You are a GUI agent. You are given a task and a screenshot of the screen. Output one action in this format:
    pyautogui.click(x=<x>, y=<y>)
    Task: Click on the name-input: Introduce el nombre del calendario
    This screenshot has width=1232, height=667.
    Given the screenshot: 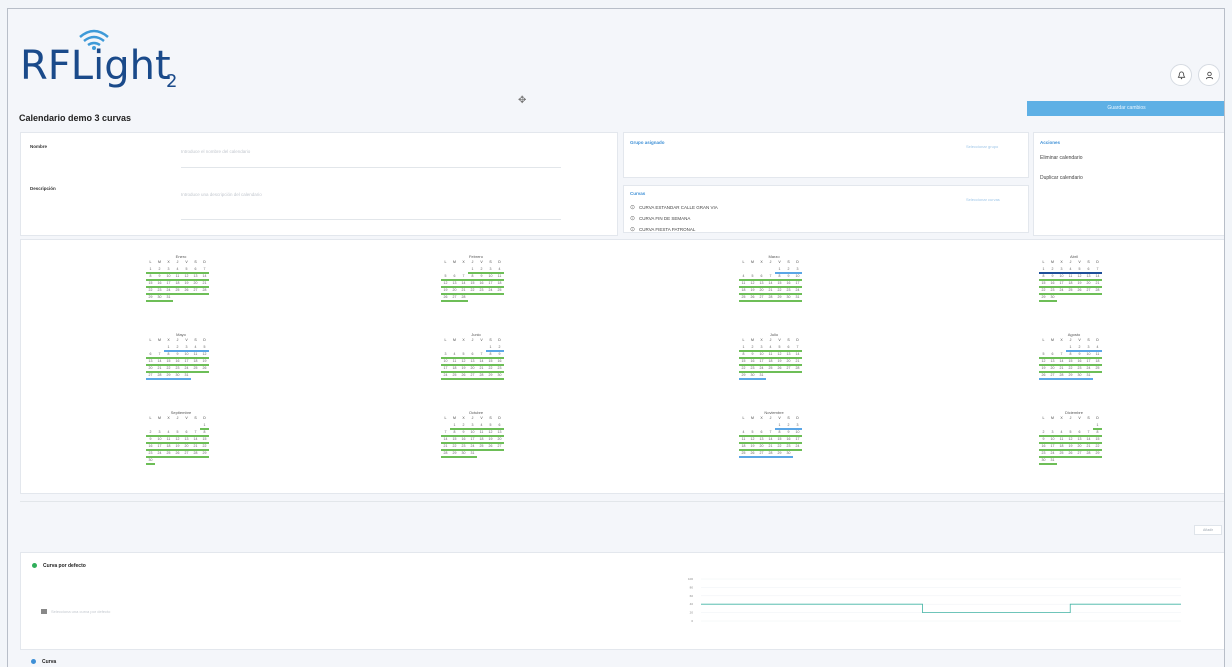 What is the action you would take?
    pyautogui.click(x=215, y=151)
    